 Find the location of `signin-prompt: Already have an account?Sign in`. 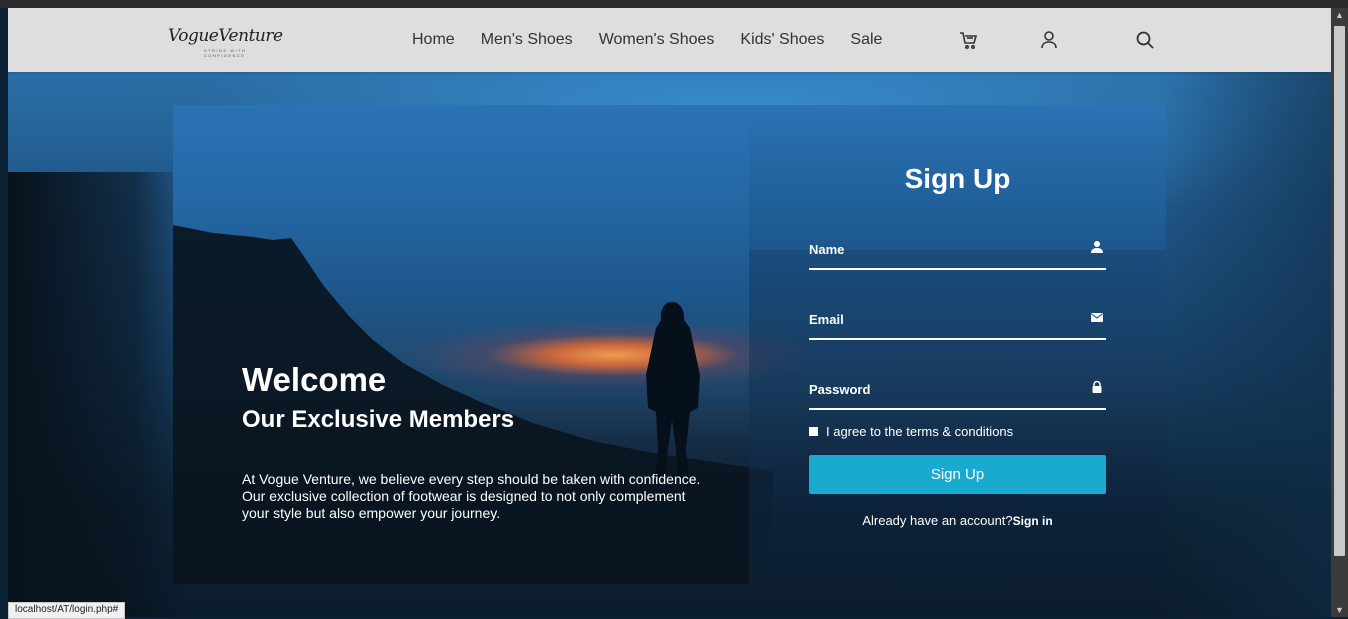

signin-prompt: Already have an account?Sign in is located at coordinates (957, 520).